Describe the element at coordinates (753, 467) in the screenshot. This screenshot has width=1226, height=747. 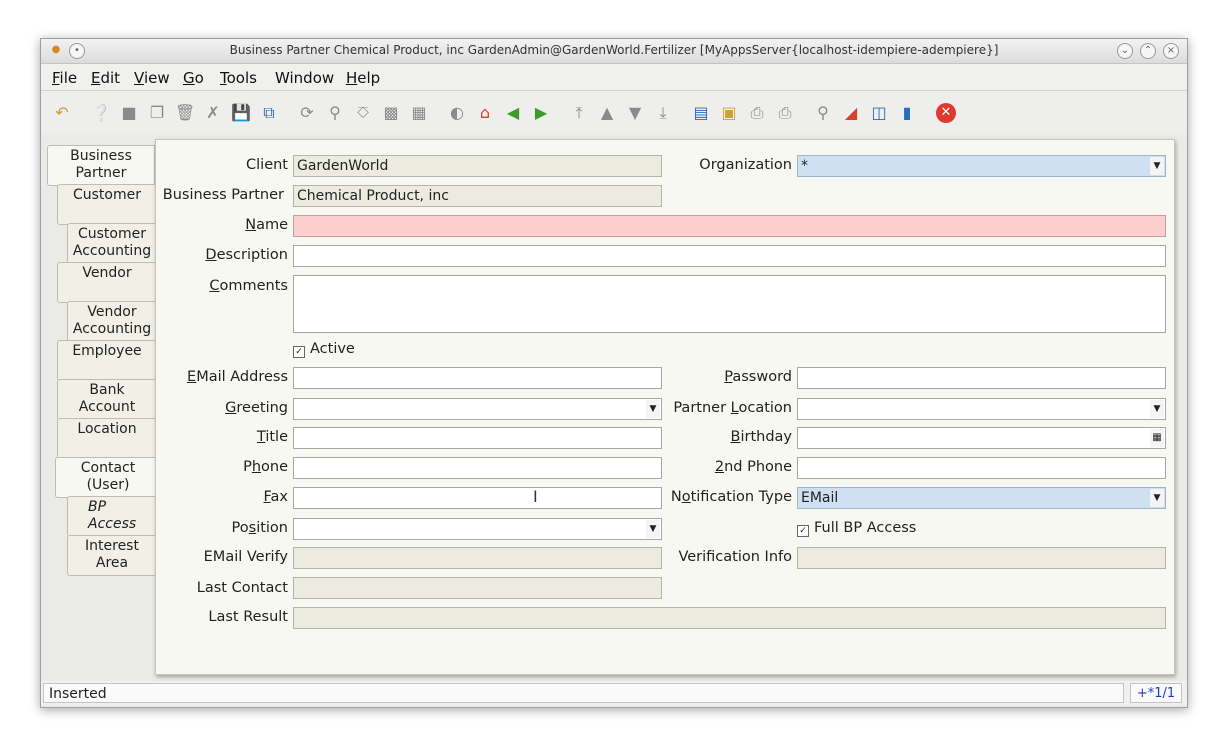
I see `phone2-label: 2nd Phone` at that location.